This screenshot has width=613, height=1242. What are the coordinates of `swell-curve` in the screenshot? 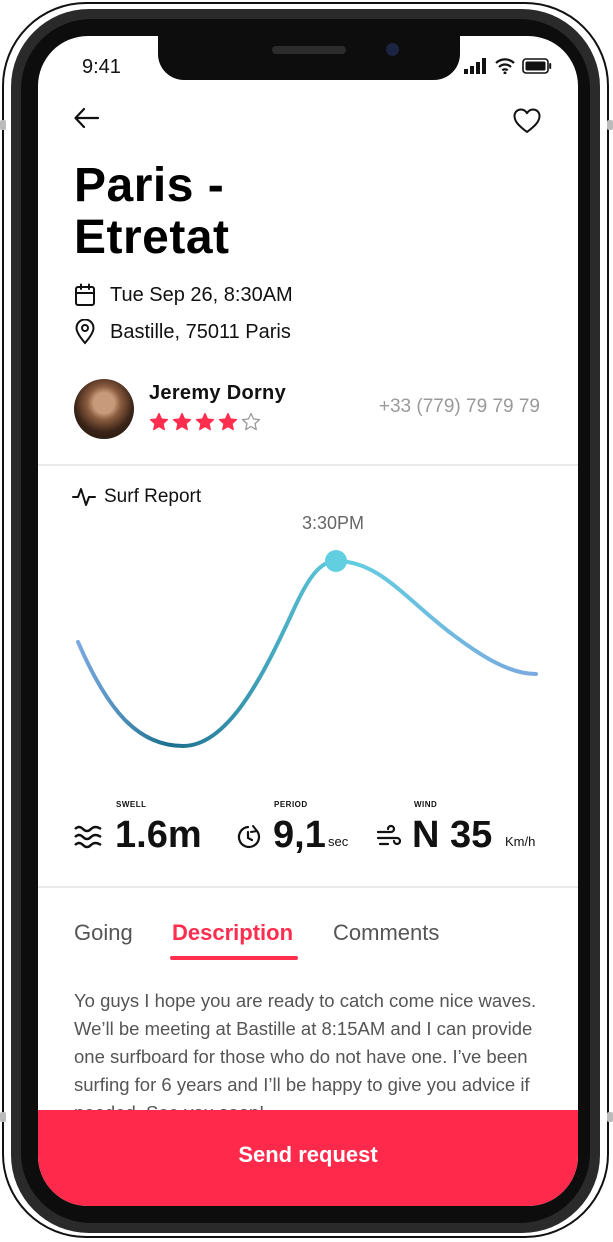 It's located at (307, 653).